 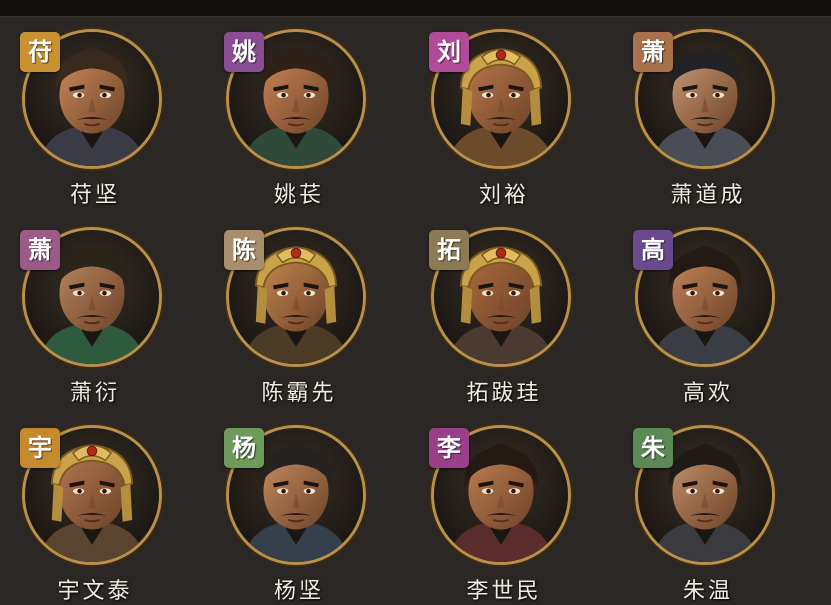 I want to click on character-name: 苻坚, so click(x=94, y=195).